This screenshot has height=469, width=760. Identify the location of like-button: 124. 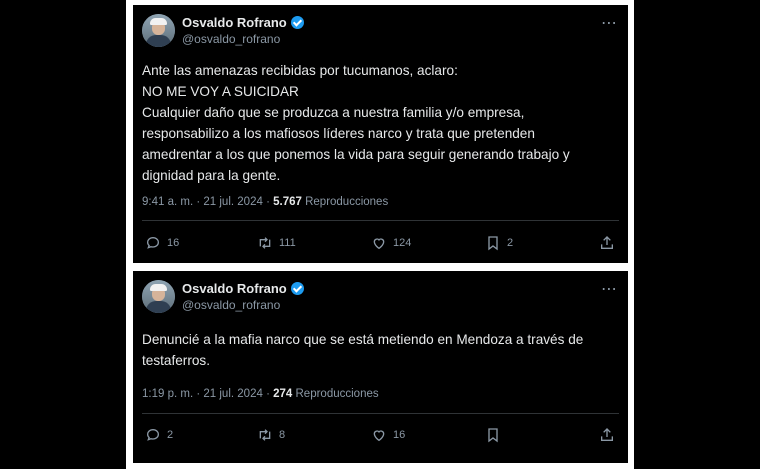
(391, 243).